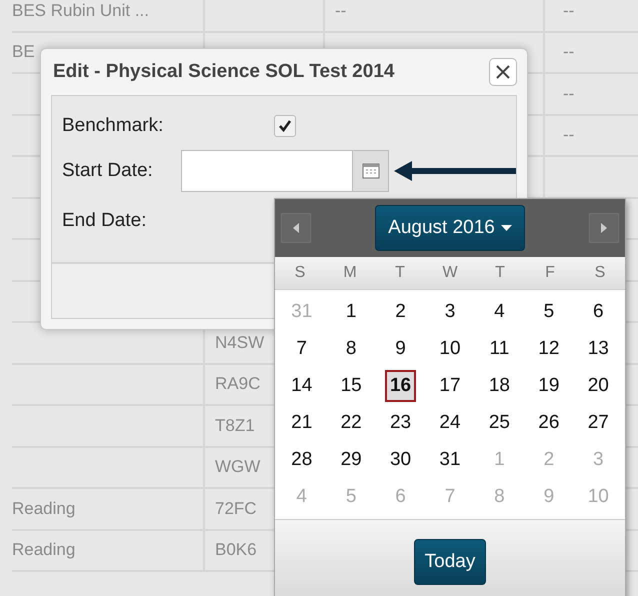 The image size is (638, 596). I want to click on table-cell: T8Z1, so click(235, 426).